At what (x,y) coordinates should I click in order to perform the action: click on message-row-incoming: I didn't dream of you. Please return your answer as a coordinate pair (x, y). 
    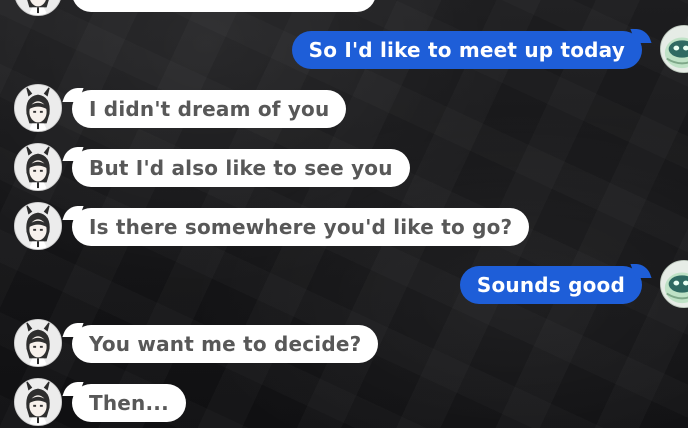
    Looking at the image, I should click on (344, 109).